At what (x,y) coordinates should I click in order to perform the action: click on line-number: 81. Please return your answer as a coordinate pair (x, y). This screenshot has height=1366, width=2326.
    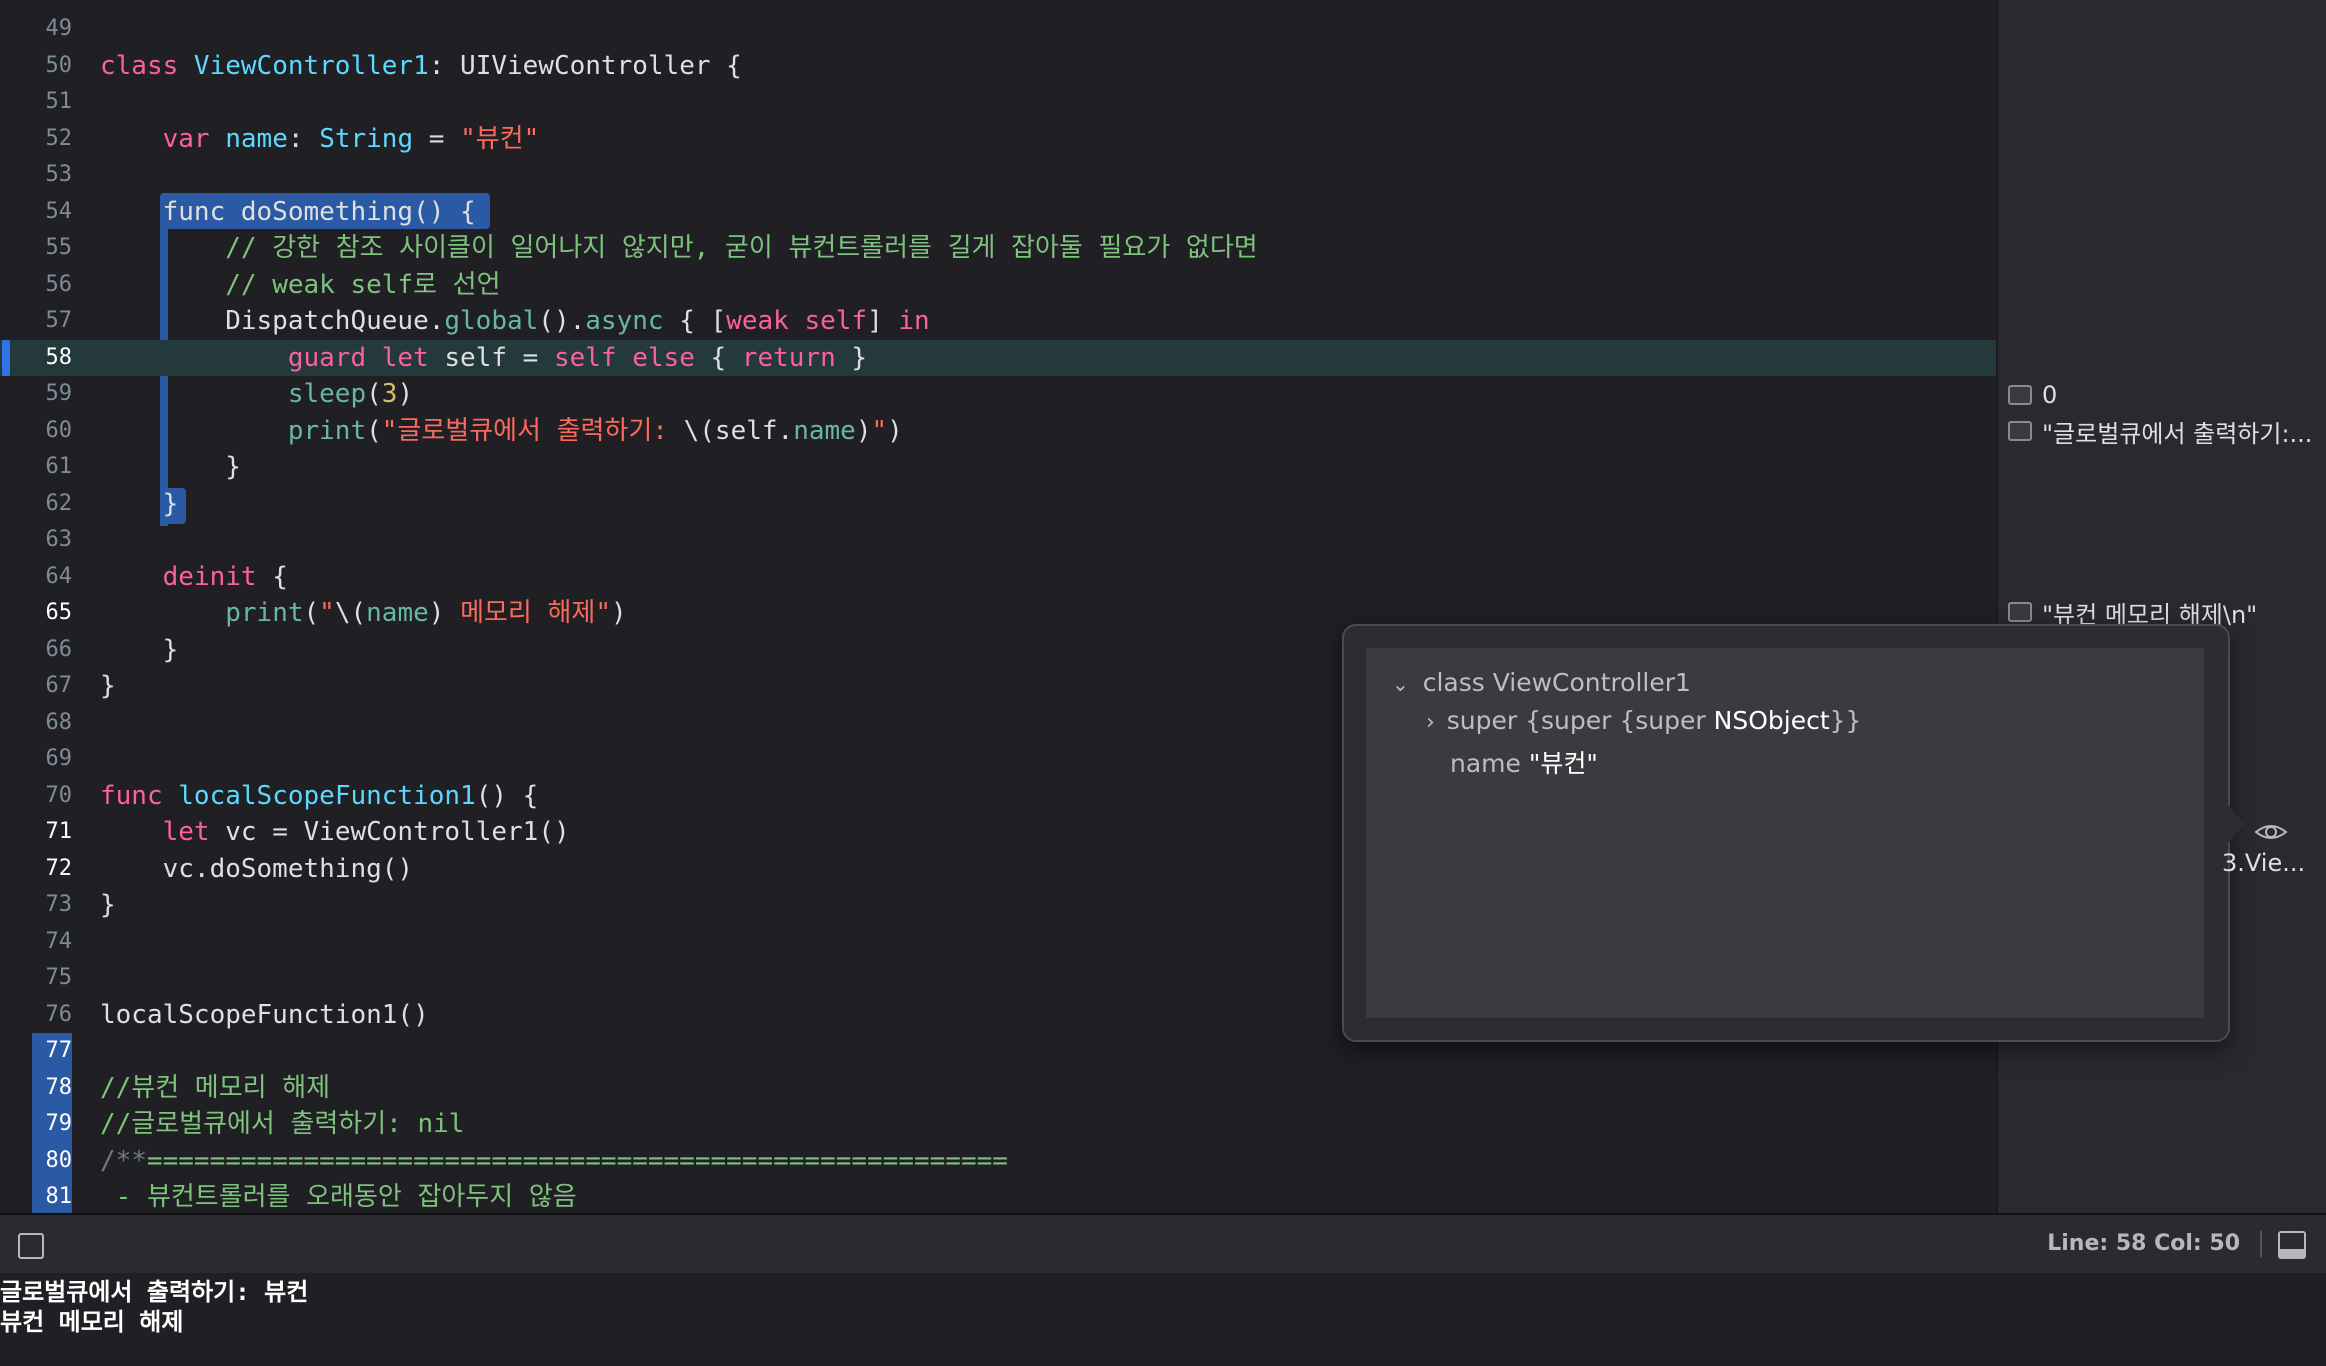
    Looking at the image, I should click on (52, 1196).